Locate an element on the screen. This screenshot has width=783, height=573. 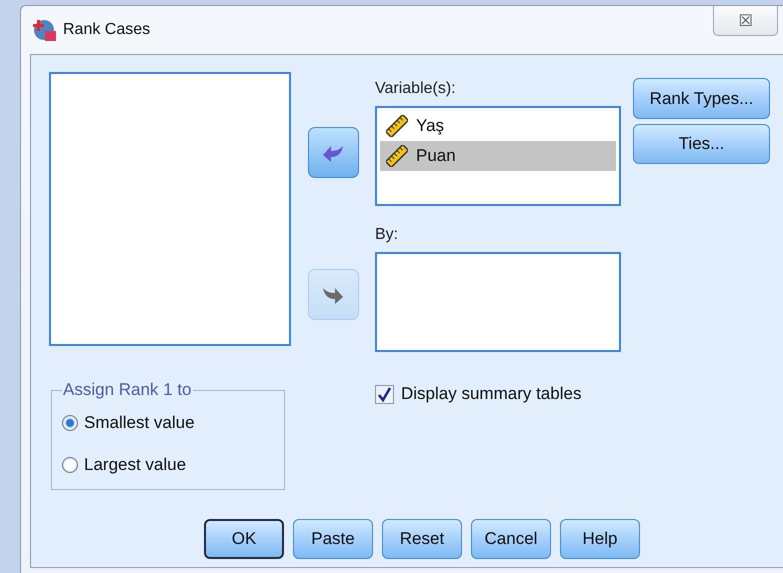
by-label: By: is located at coordinates (387, 235).